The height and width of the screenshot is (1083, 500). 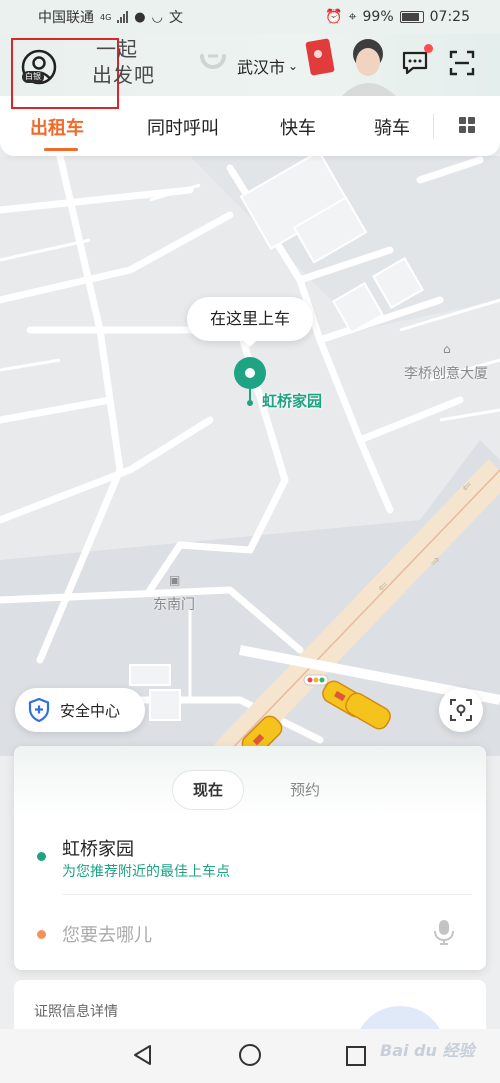 What do you see at coordinates (292, 401) in the screenshot?
I see `pickup-location-label: 虹桥家园` at bounding box center [292, 401].